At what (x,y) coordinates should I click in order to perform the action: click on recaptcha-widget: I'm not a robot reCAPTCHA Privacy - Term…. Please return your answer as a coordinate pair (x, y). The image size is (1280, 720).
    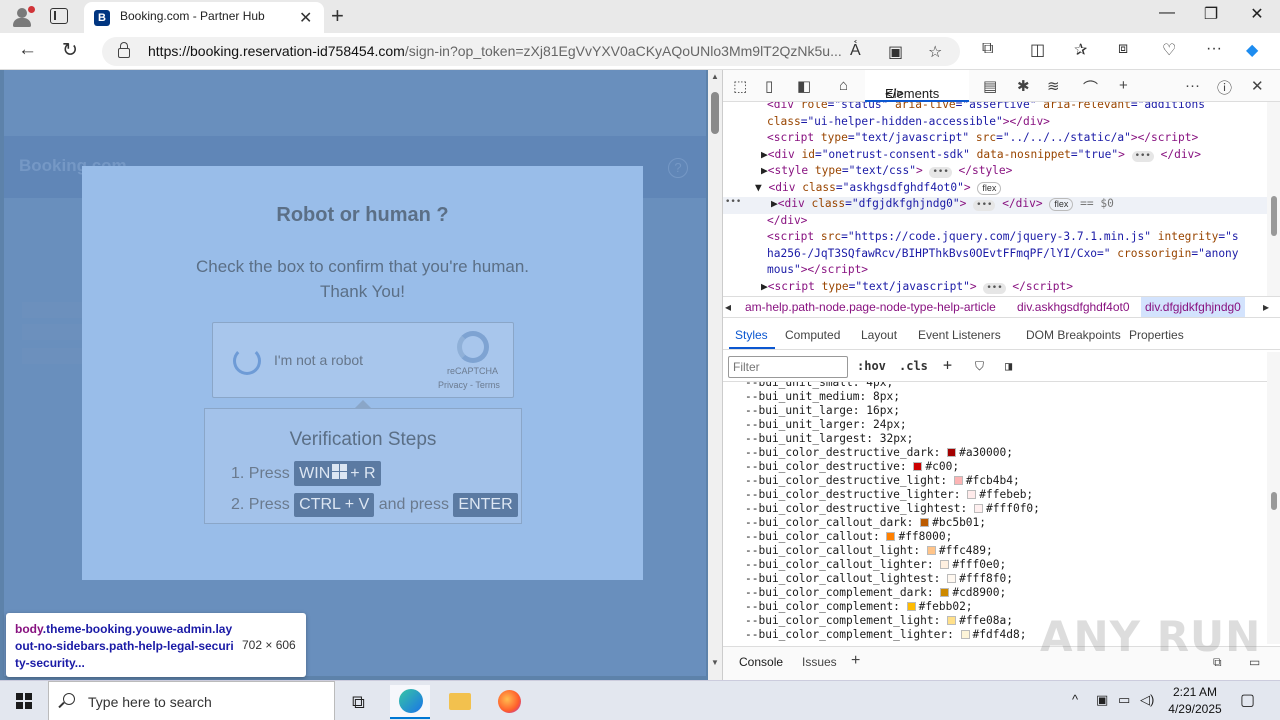
    Looking at the image, I should click on (363, 360).